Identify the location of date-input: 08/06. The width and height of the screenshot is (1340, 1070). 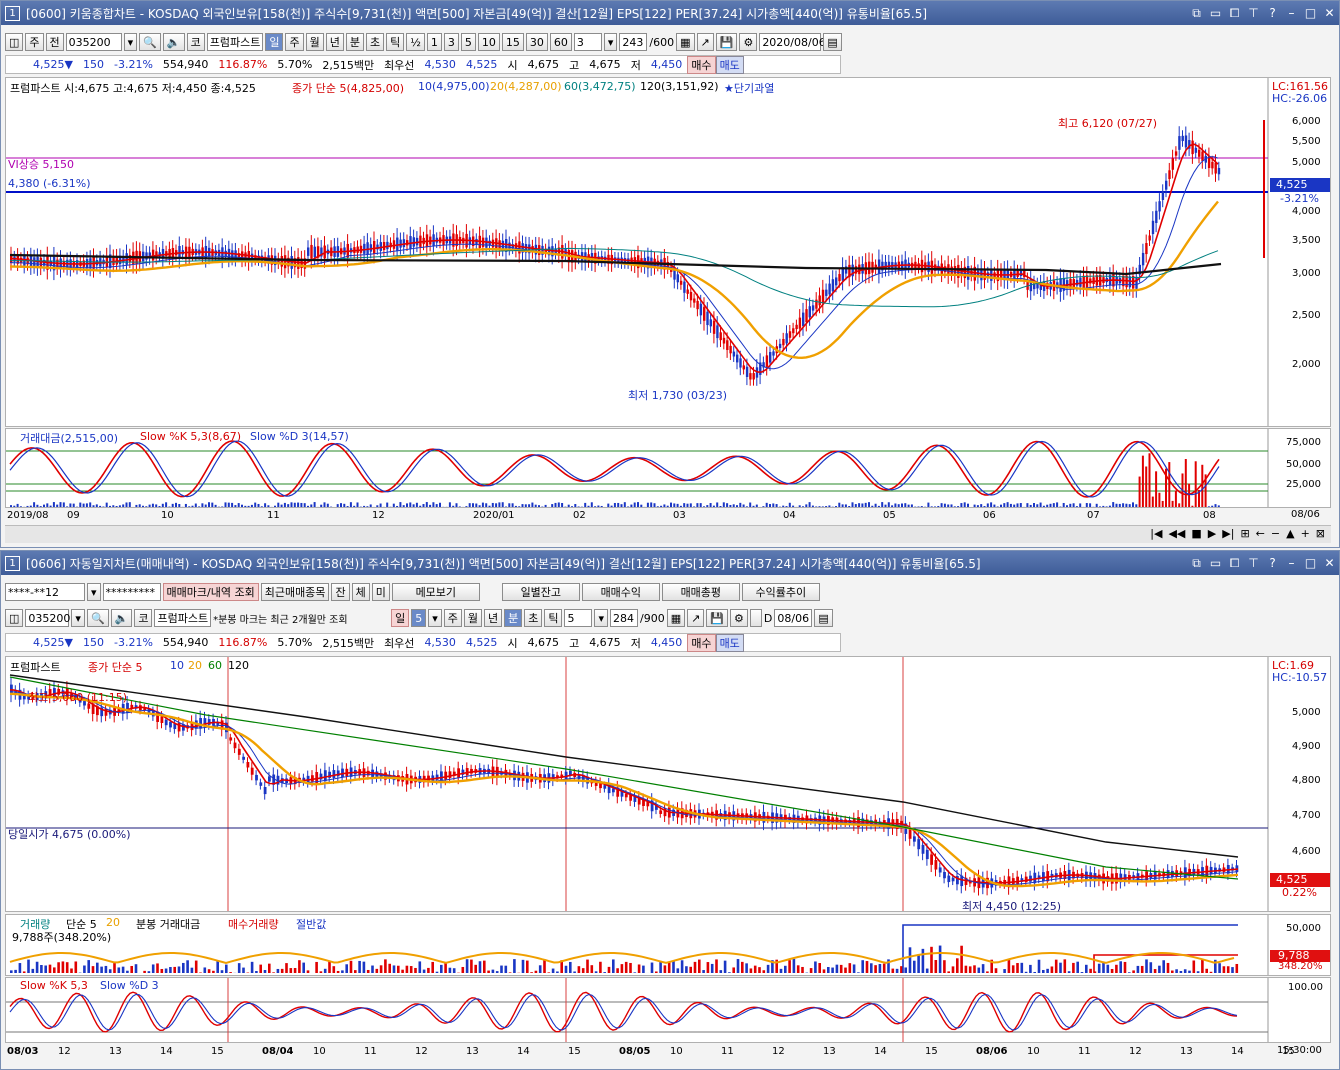
(793, 618).